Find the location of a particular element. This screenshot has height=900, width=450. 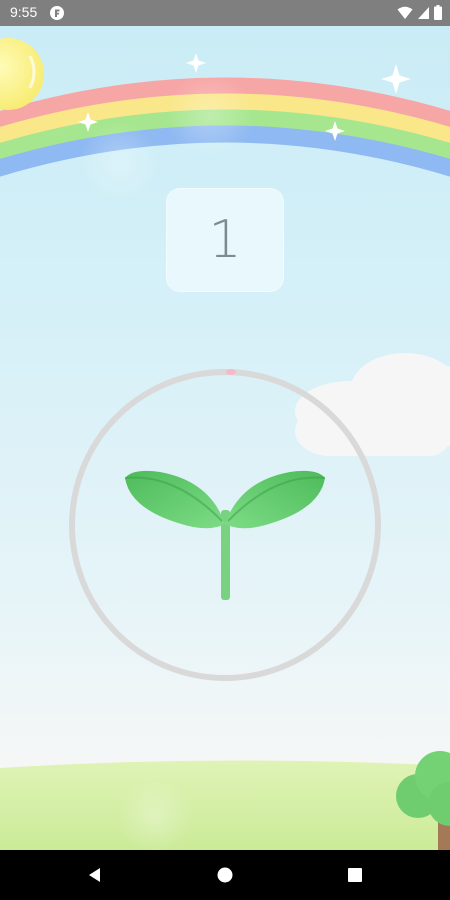

signal-icon is located at coordinates (423, 12).